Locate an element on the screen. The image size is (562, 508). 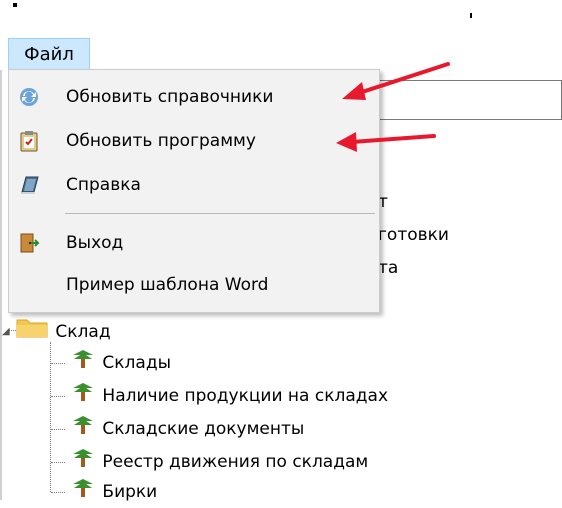
menu-item-word-template-example: Пример шаблона Word is located at coordinates (194, 285).